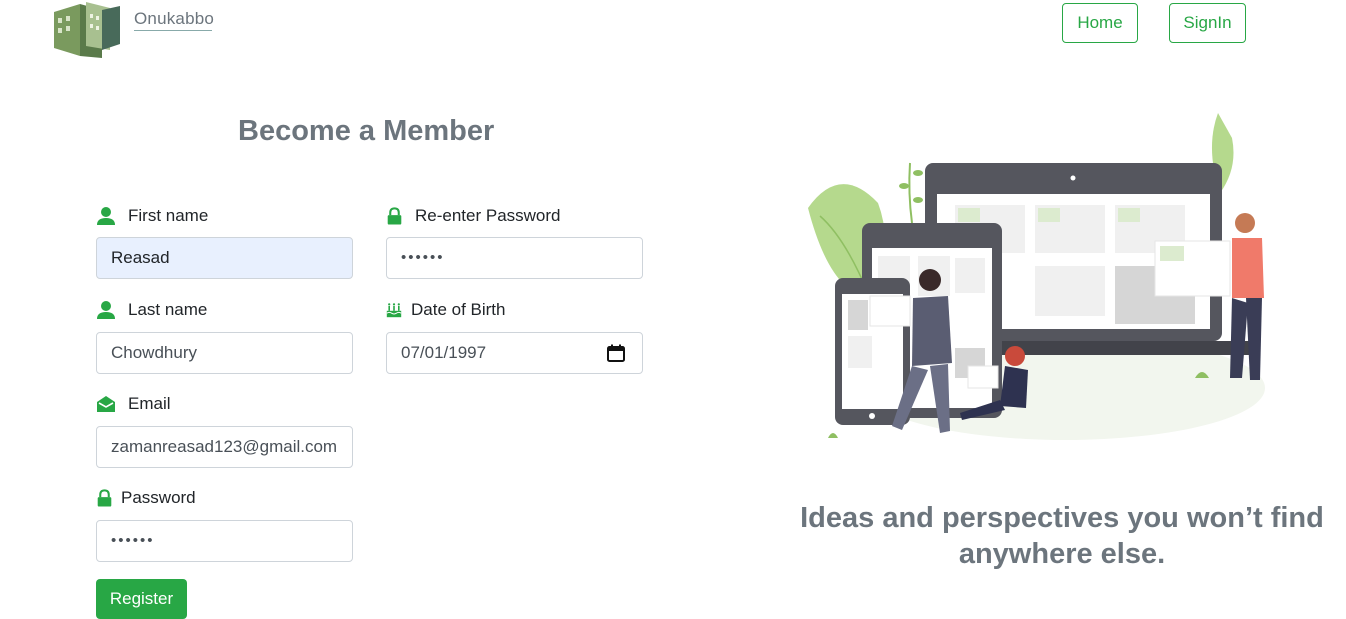 This screenshot has height=619, width=1346. Describe the element at coordinates (168, 309) in the screenshot. I see `last-name-label-text: Last name` at that location.